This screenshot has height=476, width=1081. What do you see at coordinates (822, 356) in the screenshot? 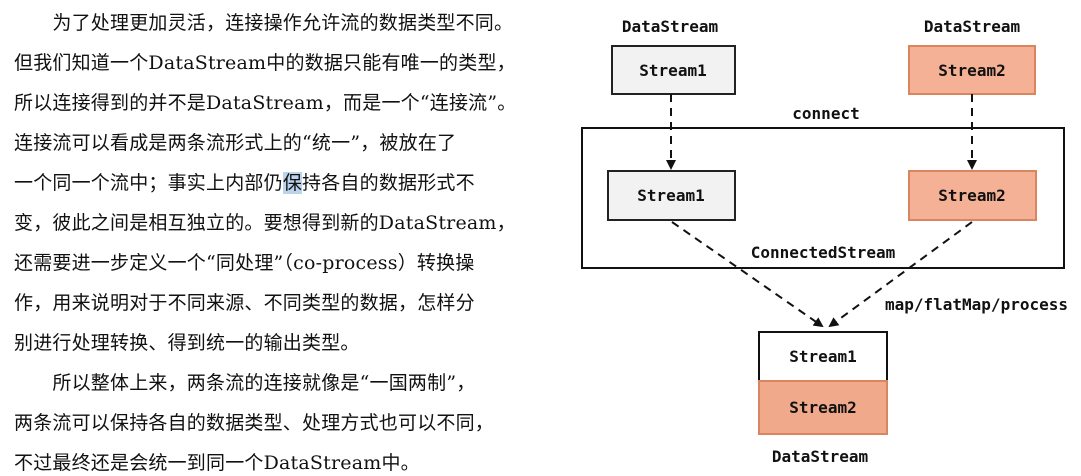
I see `output-stream1-label: Stream1` at bounding box center [822, 356].